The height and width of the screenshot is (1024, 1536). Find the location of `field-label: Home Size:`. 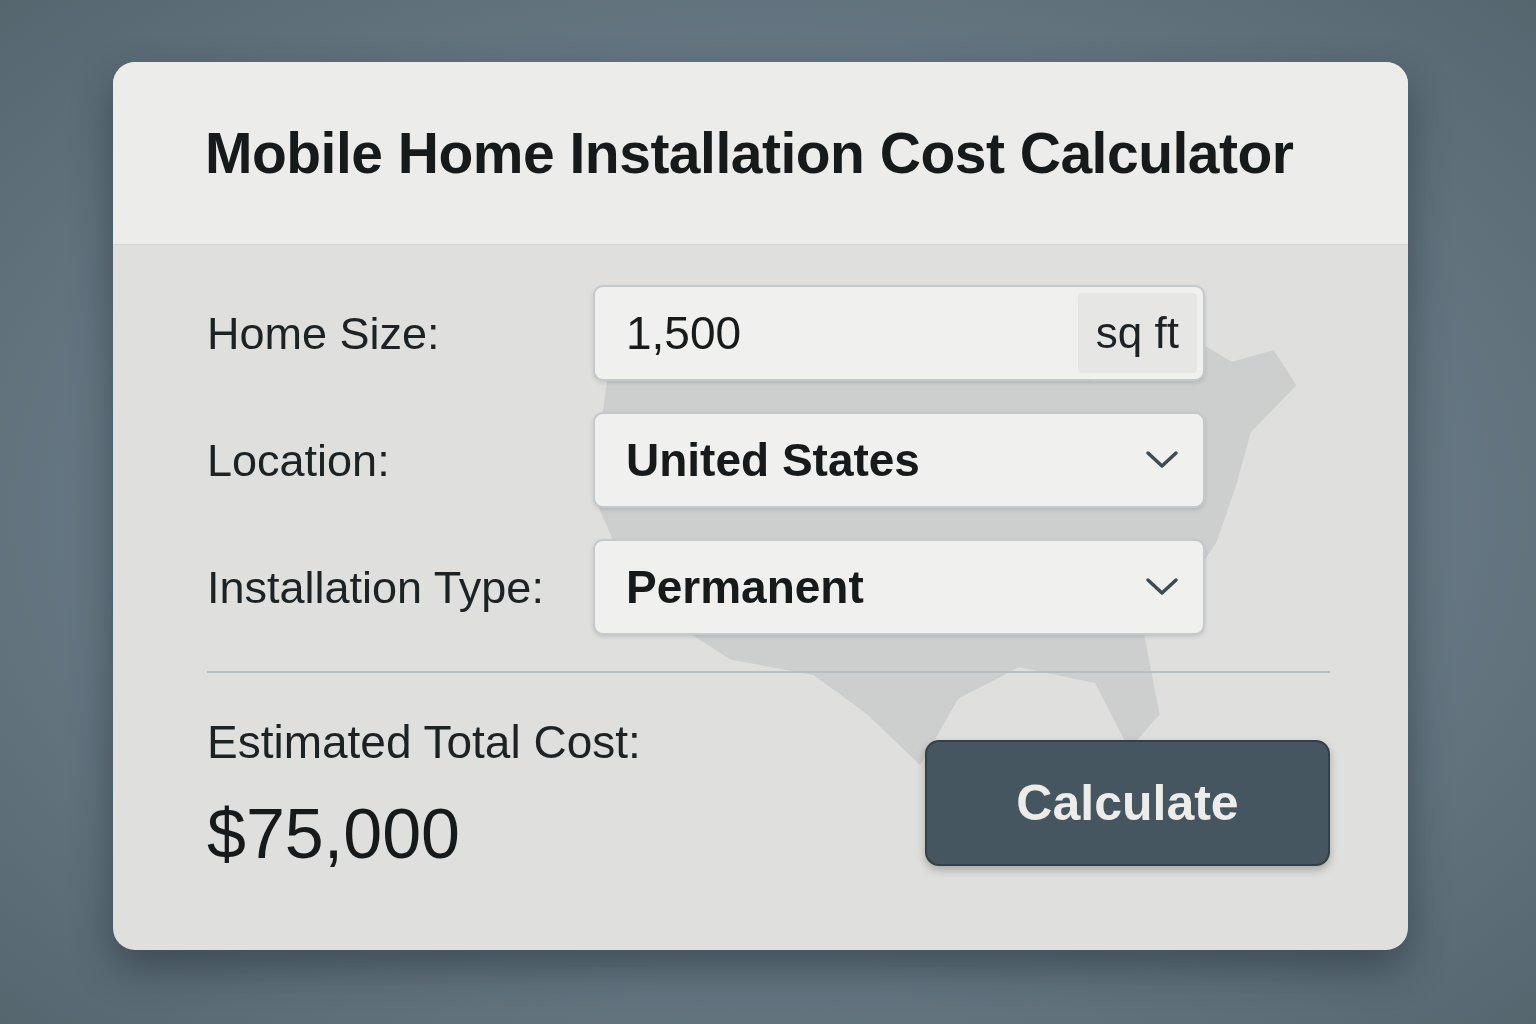

field-label: Home Size: is located at coordinates (324, 333).